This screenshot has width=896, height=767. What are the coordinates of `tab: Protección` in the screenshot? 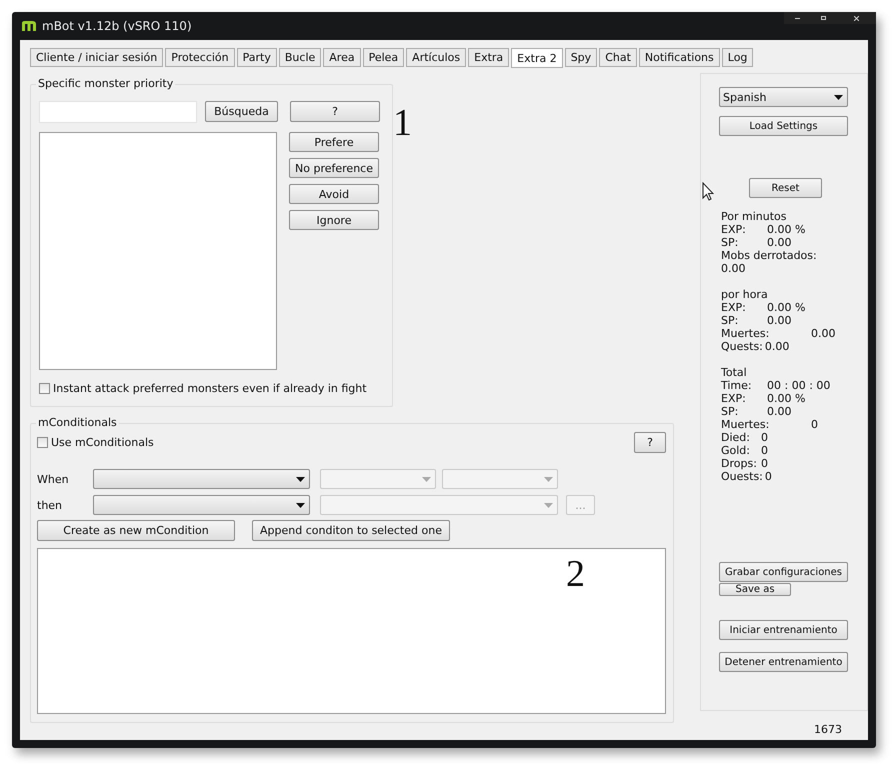 It's located at (200, 57).